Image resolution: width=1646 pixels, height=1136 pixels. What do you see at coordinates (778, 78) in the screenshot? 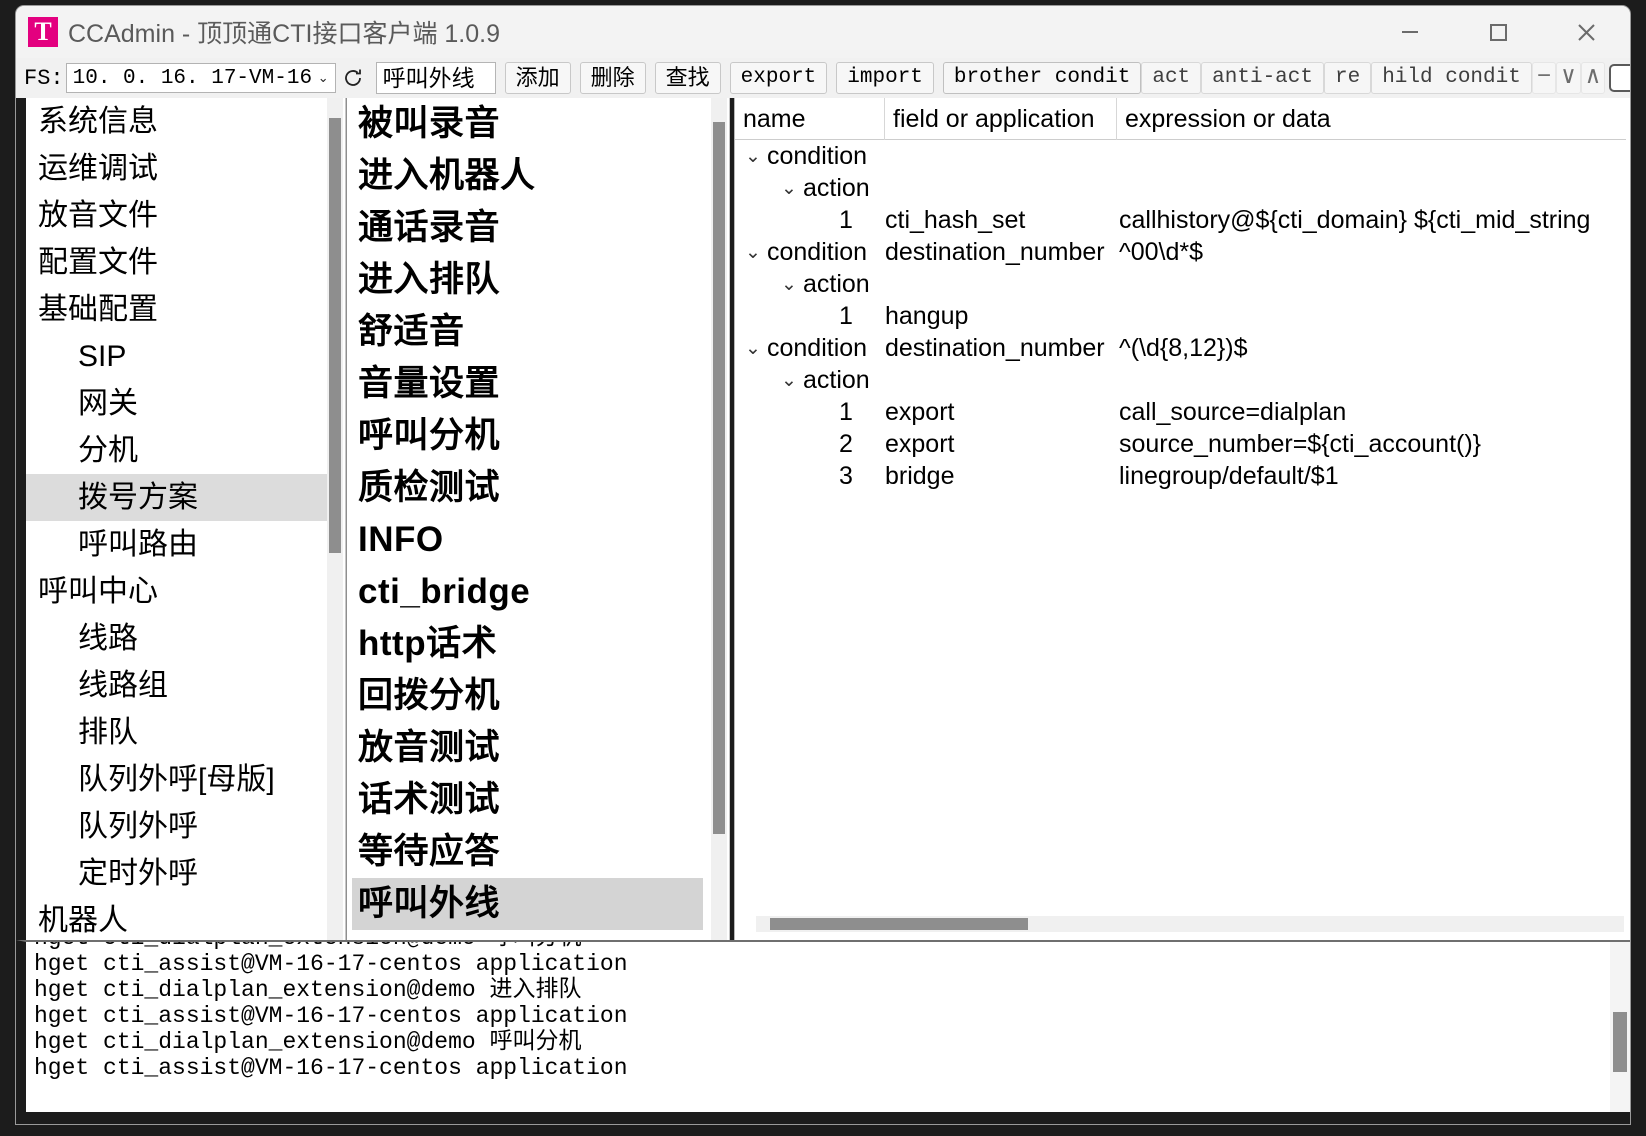
I see `export-button: export` at bounding box center [778, 78].